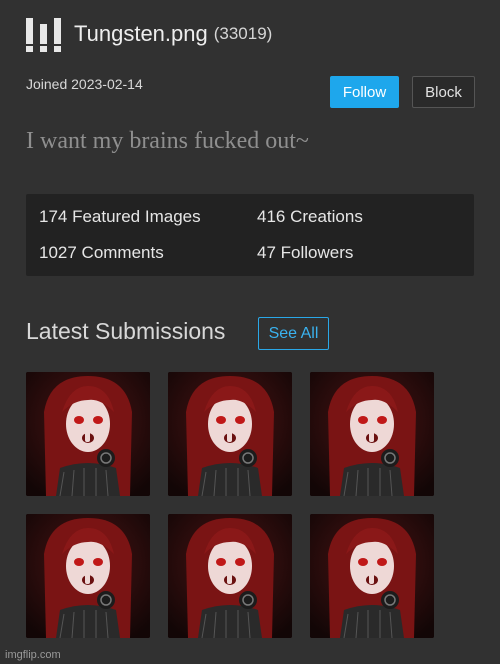  Describe the element at coordinates (243, 33) in the screenshot. I see `user-id: (33019)` at that location.